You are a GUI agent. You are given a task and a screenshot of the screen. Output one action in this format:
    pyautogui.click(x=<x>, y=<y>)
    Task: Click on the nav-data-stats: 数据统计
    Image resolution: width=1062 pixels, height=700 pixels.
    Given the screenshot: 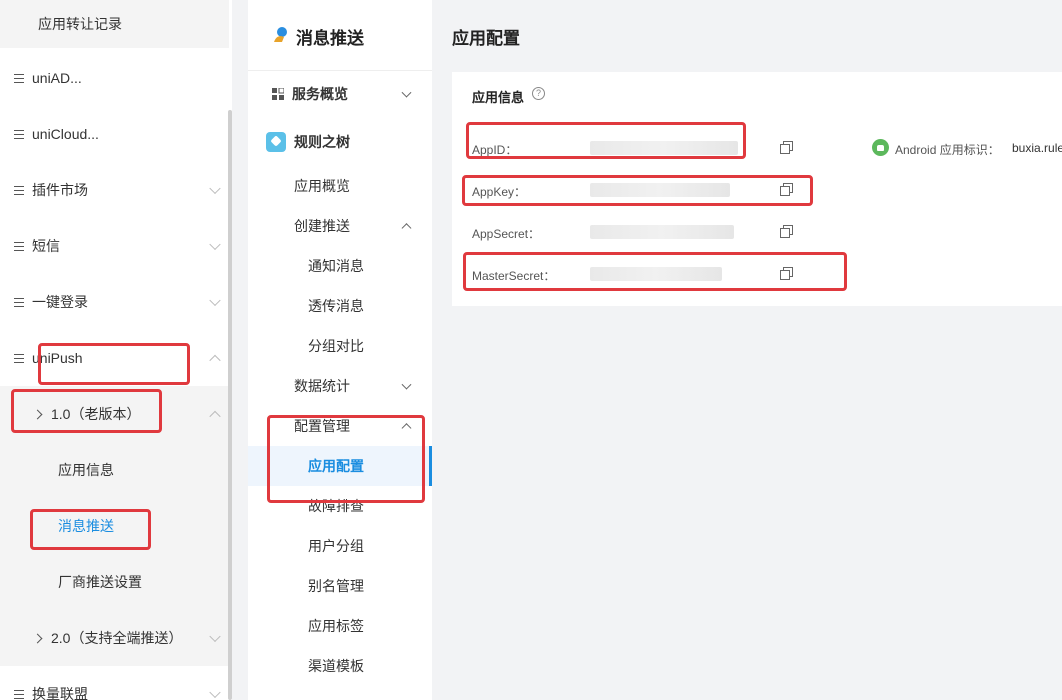 What is the action you would take?
    pyautogui.click(x=340, y=386)
    